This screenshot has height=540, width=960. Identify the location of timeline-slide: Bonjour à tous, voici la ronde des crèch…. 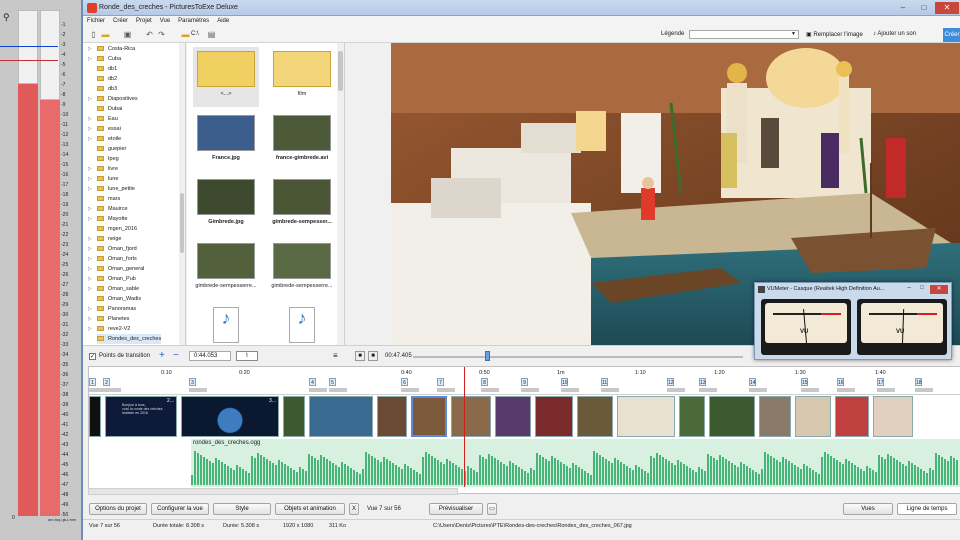
(141, 416).